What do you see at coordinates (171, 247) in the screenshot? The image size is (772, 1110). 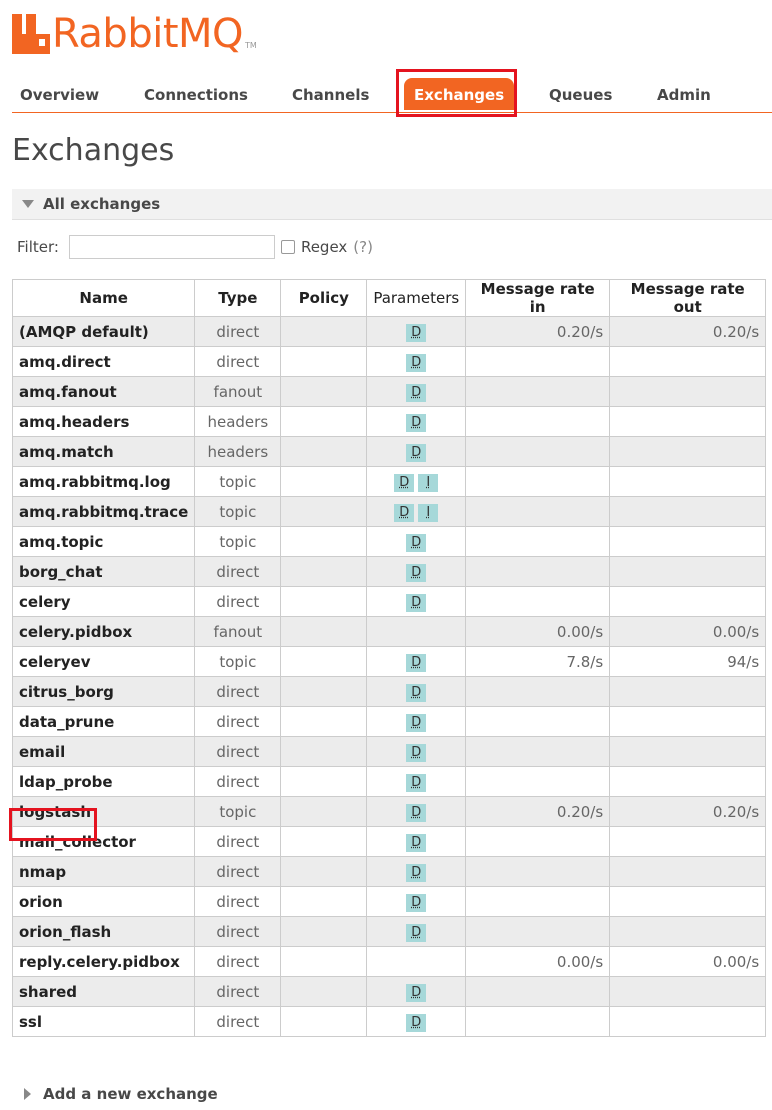 I see `filter-input` at bounding box center [171, 247].